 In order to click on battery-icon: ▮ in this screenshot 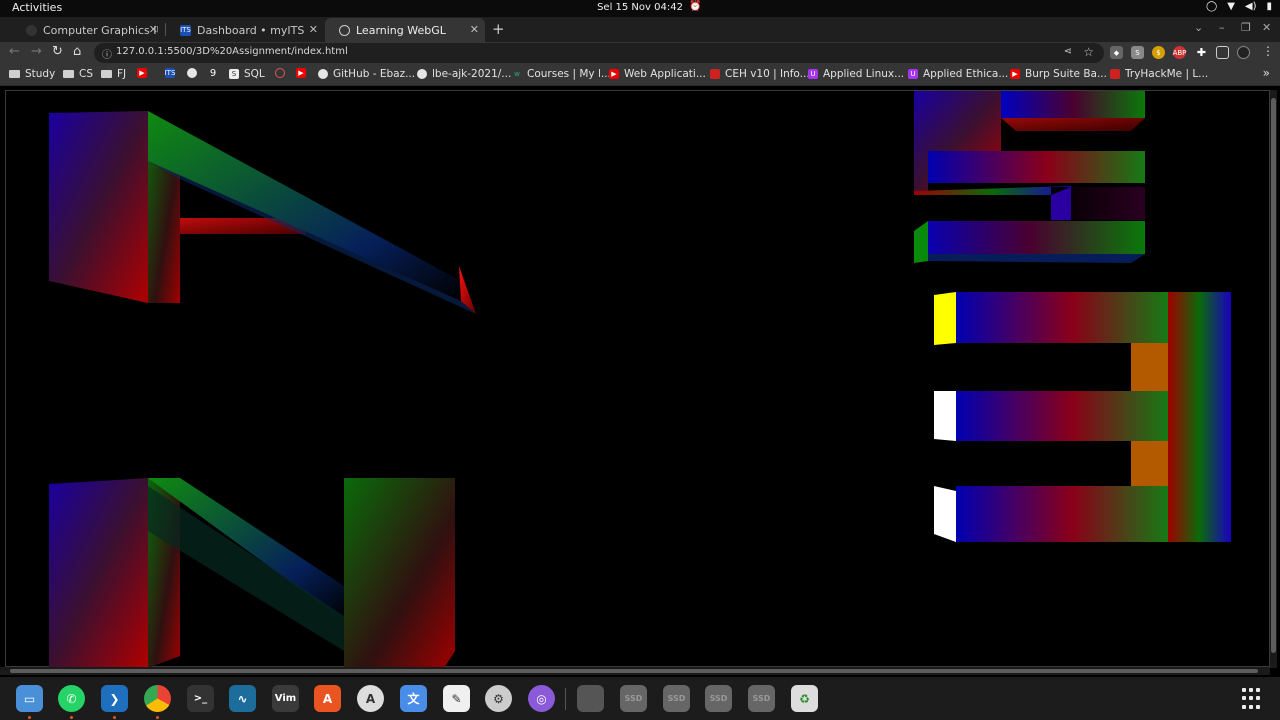, I will do `click(1269, 6)`.